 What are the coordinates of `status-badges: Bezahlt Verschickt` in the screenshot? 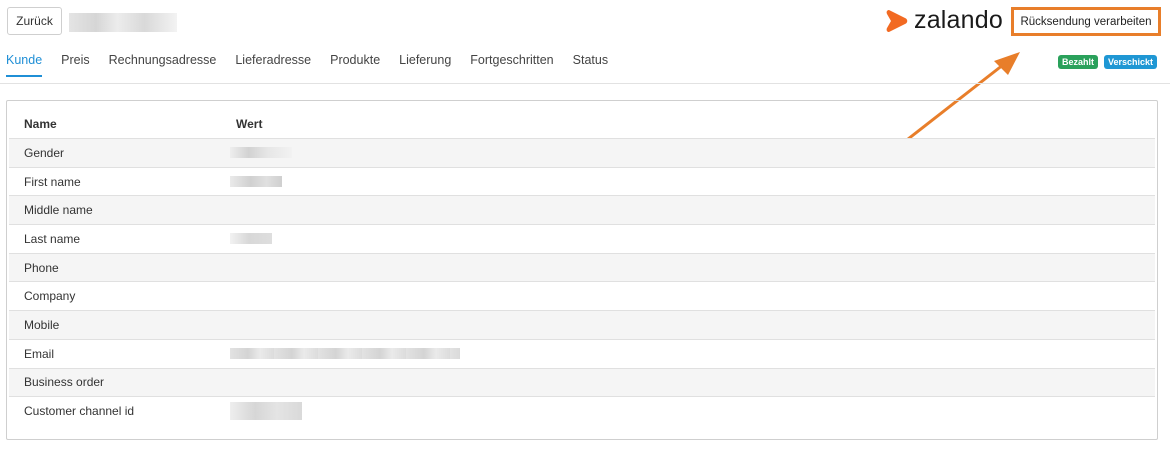 It's located at (1108, 62).